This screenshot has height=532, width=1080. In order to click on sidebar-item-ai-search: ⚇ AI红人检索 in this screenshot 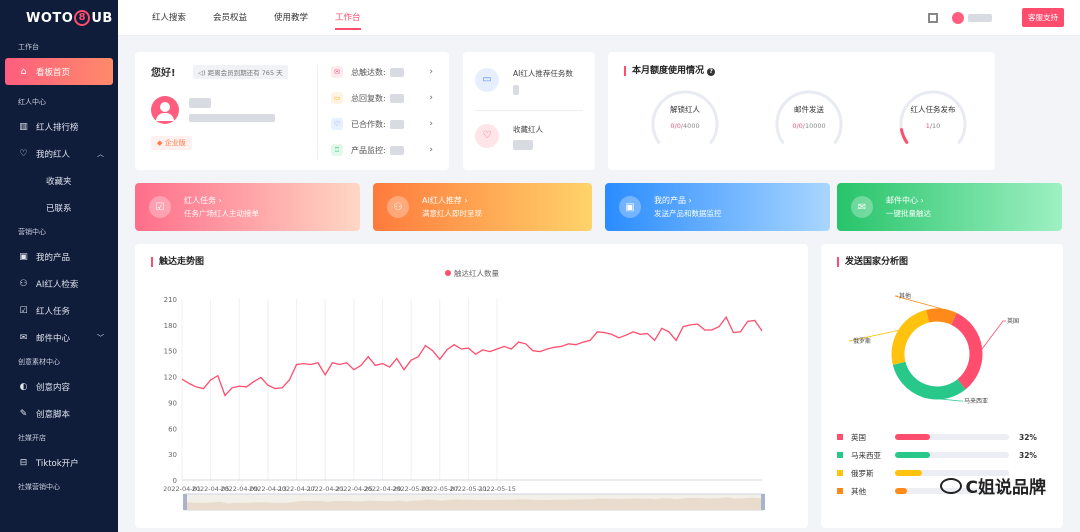, I will do `click(59, 283)`.